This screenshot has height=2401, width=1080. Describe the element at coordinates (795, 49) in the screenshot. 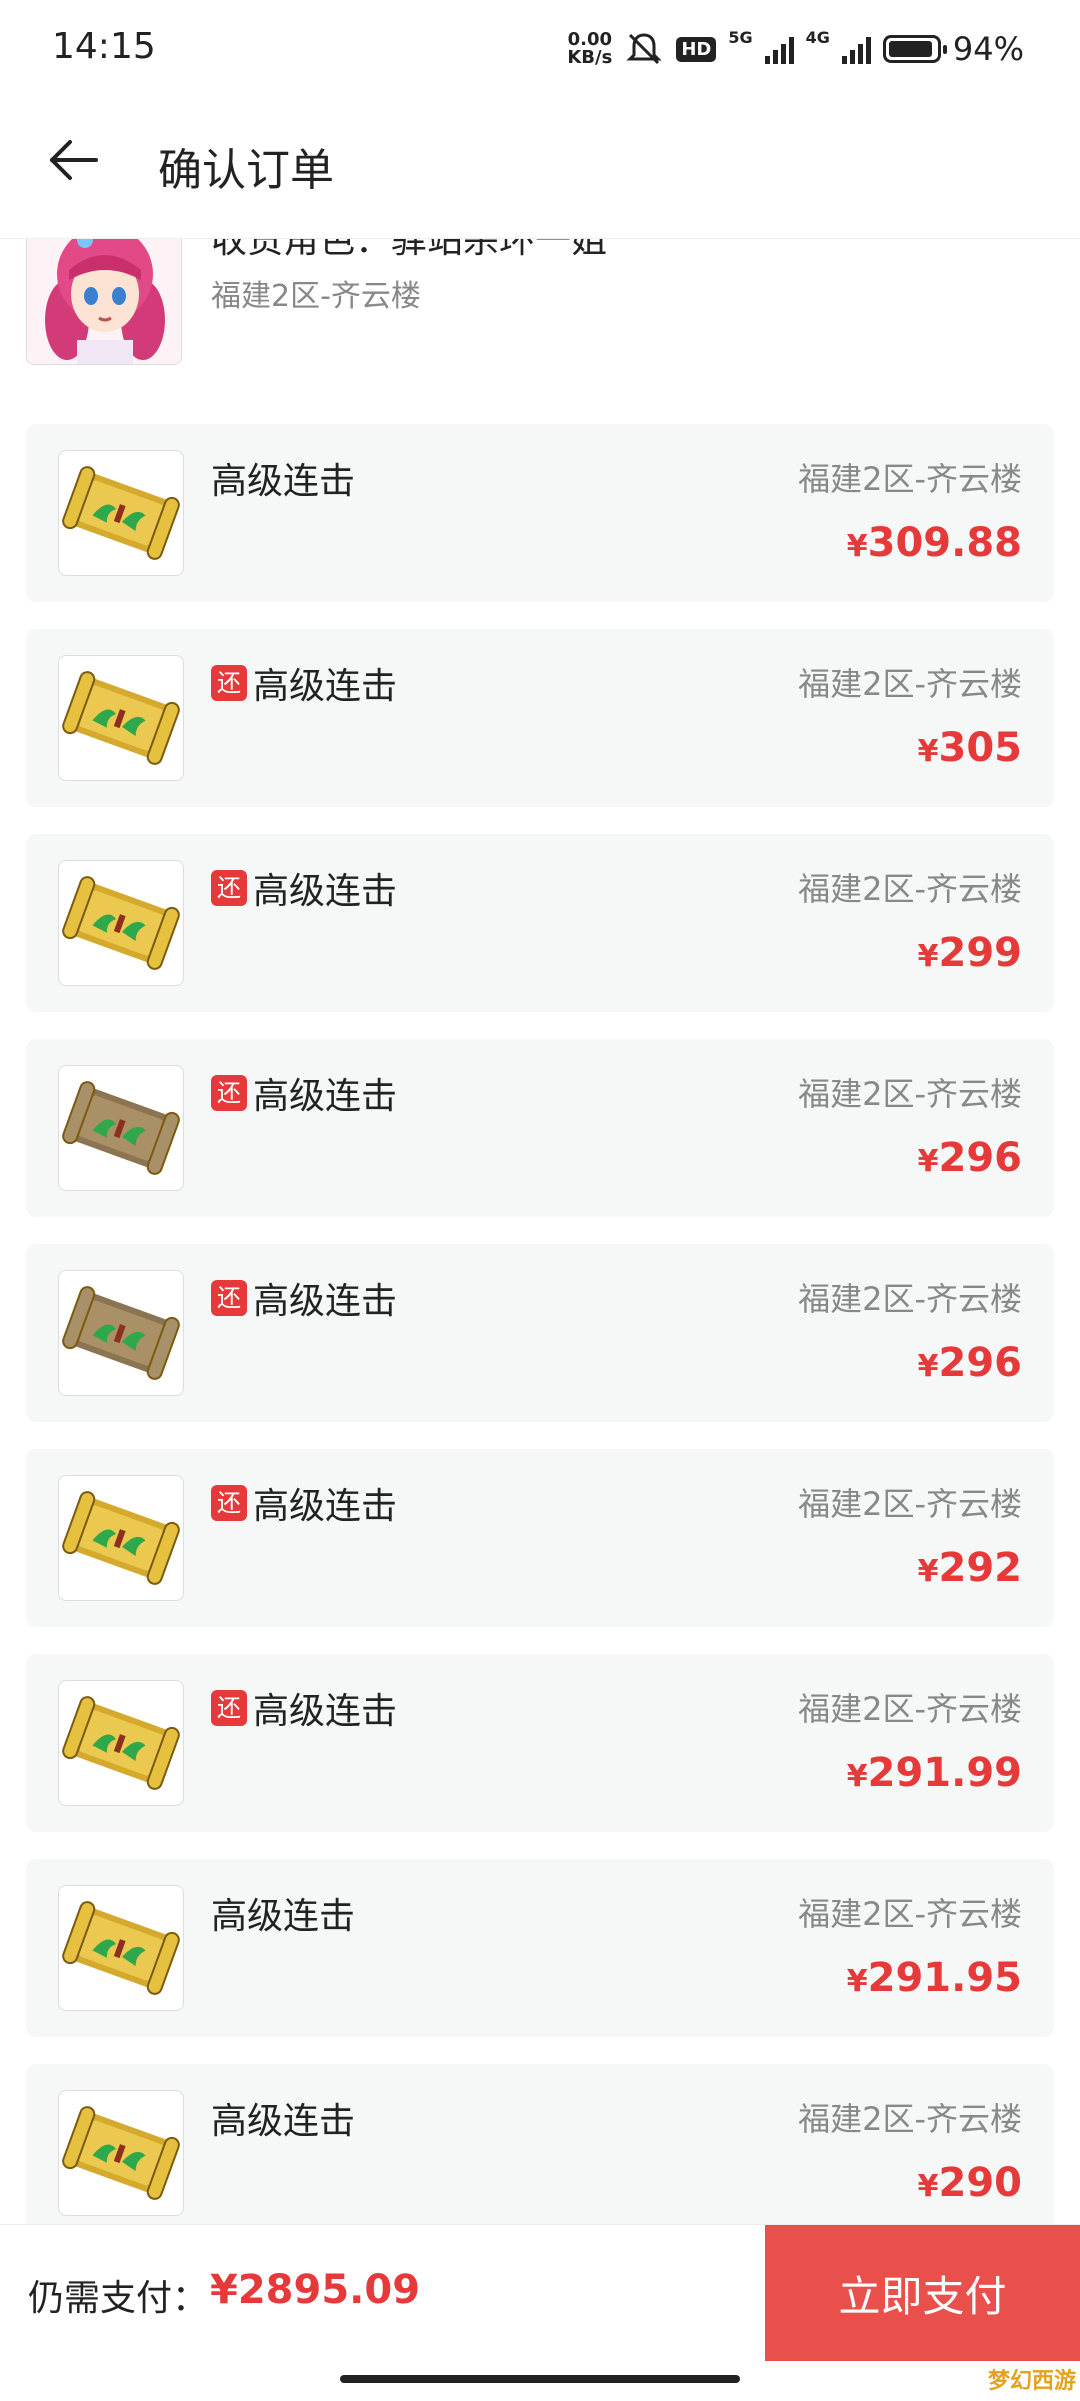

I see `status-icons: 0.00 KB/s HD 5G 4G 94%` at that location.